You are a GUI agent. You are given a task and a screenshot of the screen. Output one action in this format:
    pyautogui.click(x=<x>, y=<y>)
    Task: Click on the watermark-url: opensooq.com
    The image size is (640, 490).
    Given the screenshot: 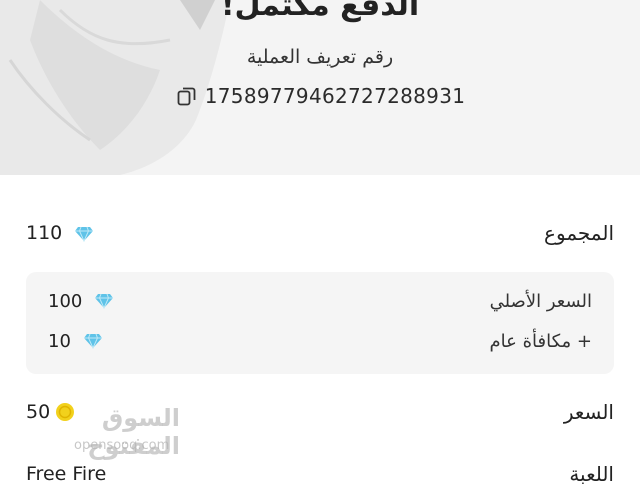 What is the action you would take?
    pyautogui.click(x=122, y=445)
    